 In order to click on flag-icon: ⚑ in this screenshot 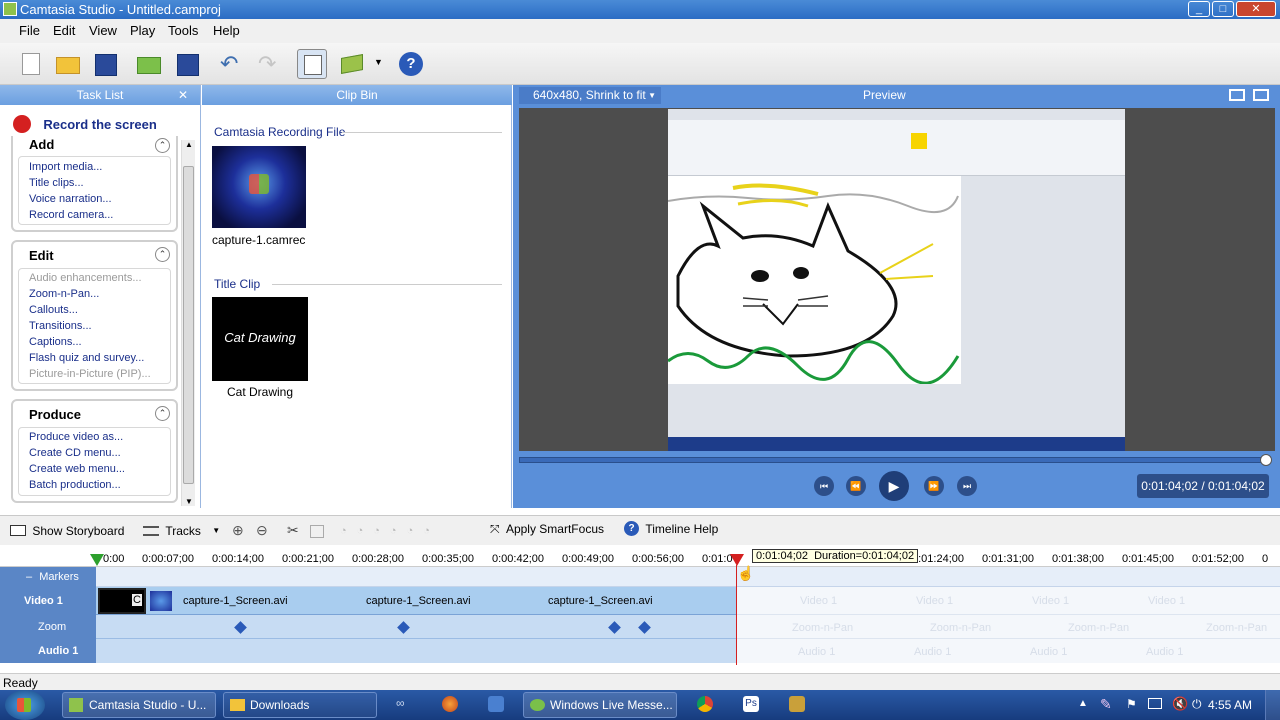, I will do `click(1131, 704)`.